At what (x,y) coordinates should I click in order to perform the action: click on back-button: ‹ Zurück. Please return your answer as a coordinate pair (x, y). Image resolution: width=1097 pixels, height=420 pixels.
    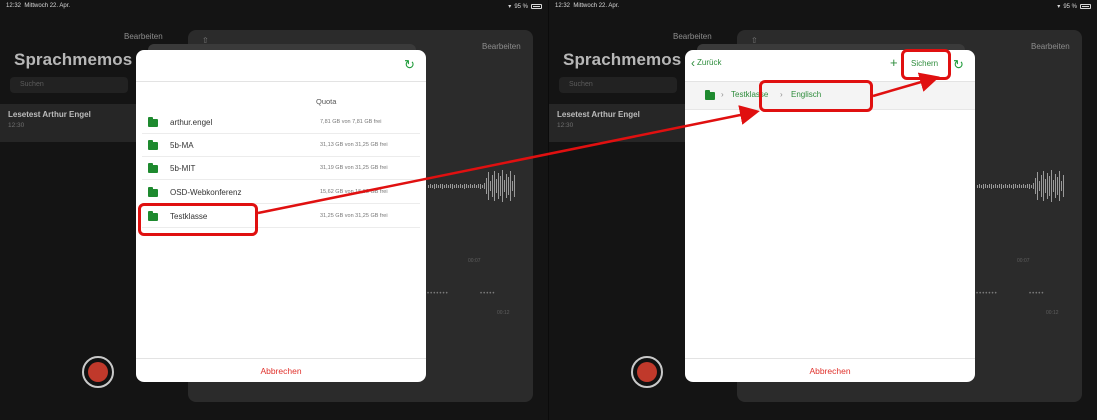
    Looking at the image, I should click on (706, 63).